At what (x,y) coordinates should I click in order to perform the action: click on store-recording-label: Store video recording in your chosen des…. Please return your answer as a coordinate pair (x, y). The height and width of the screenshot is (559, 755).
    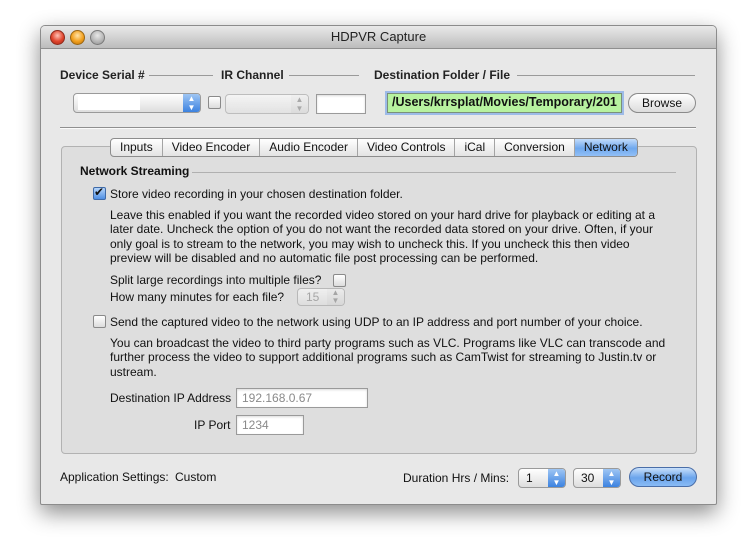
    Looking at the image, I should click on (256, 194).